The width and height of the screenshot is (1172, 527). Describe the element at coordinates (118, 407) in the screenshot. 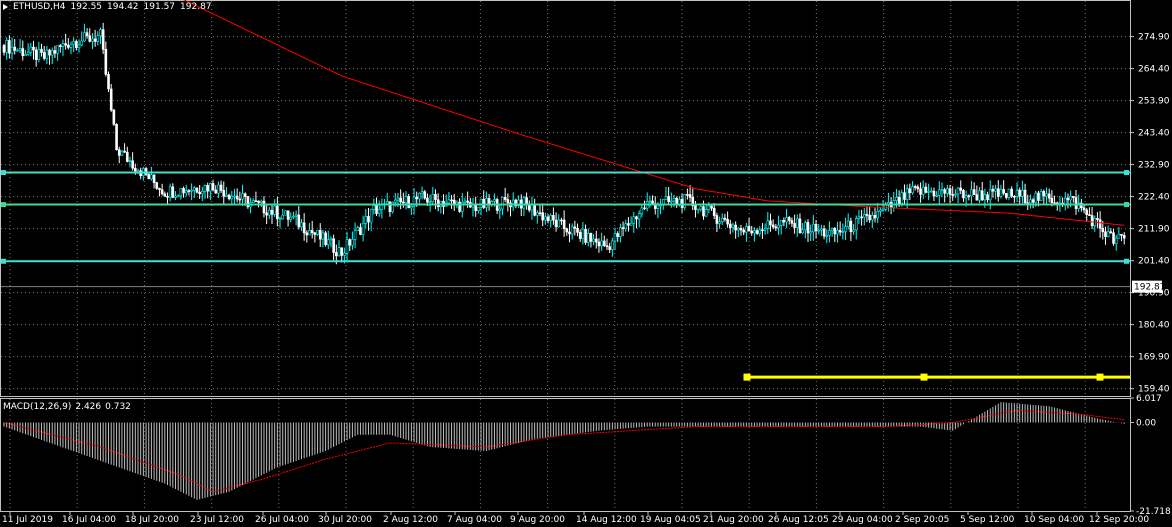

I see `macd-signal-value: 0.732` at that location.